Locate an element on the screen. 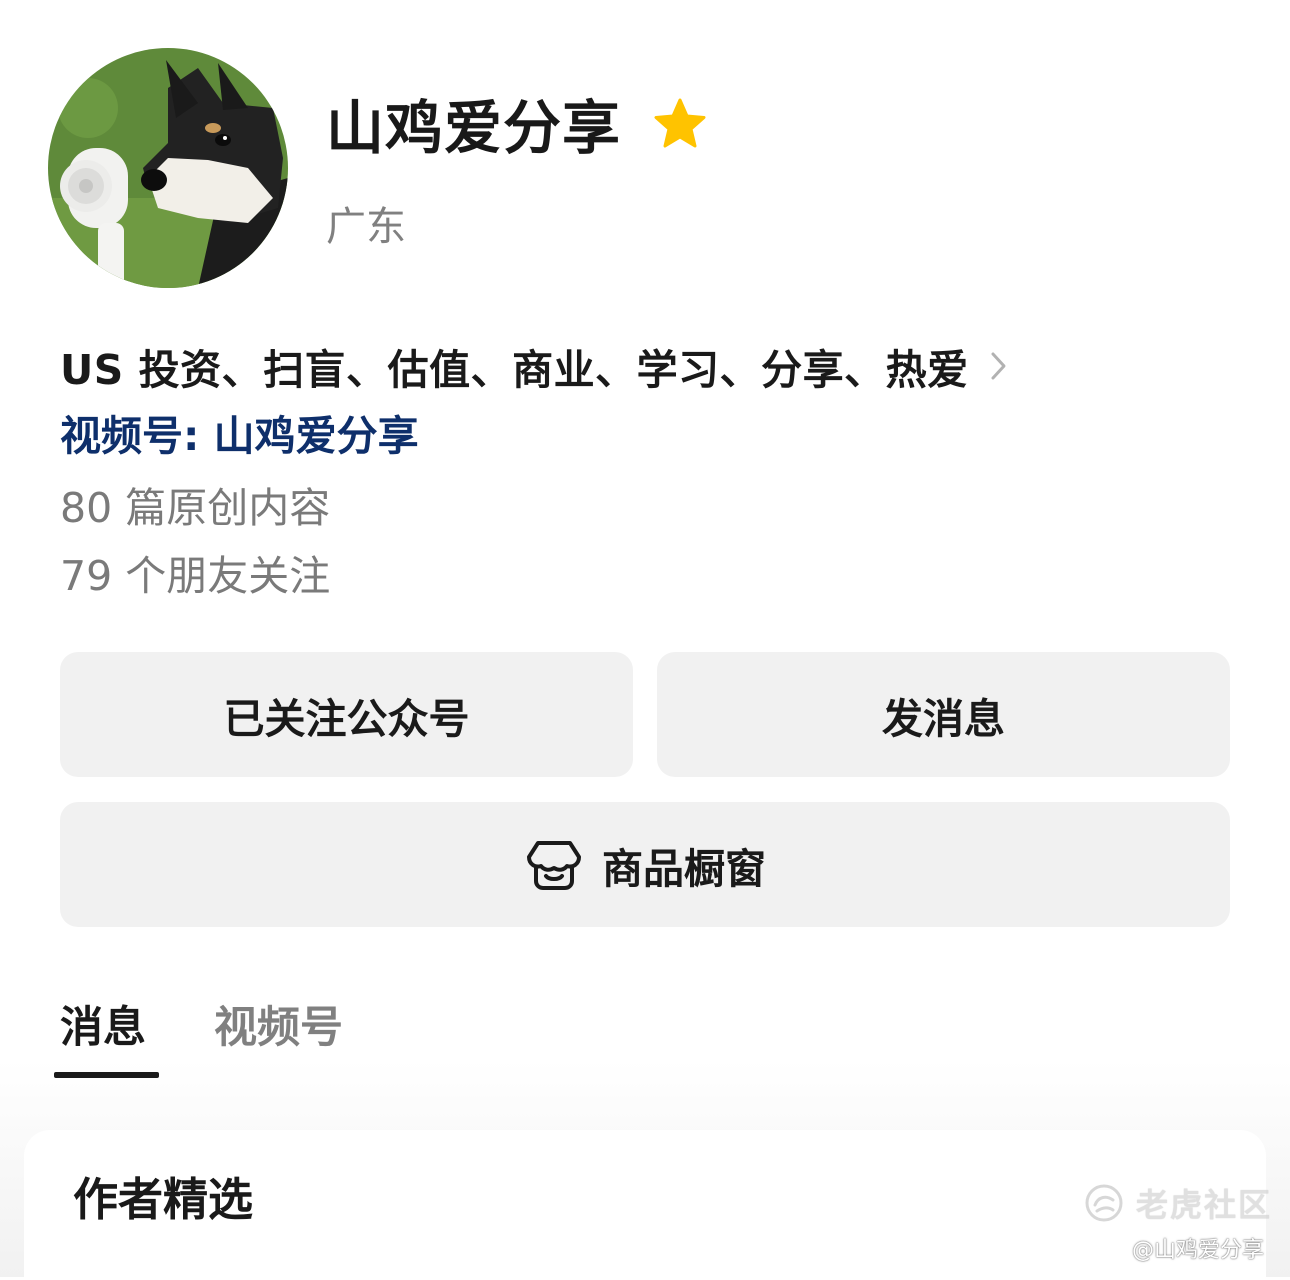 The height and width of the screenshot is (1280, 1290). followed-button: 已关注公众号 is located at coordinates (346, 714).